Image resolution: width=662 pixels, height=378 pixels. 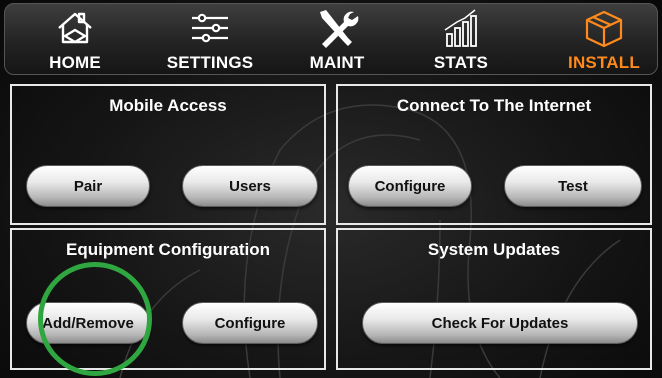 I want to click on tab-settings: SETTINGS, so click(x=210, y=40).